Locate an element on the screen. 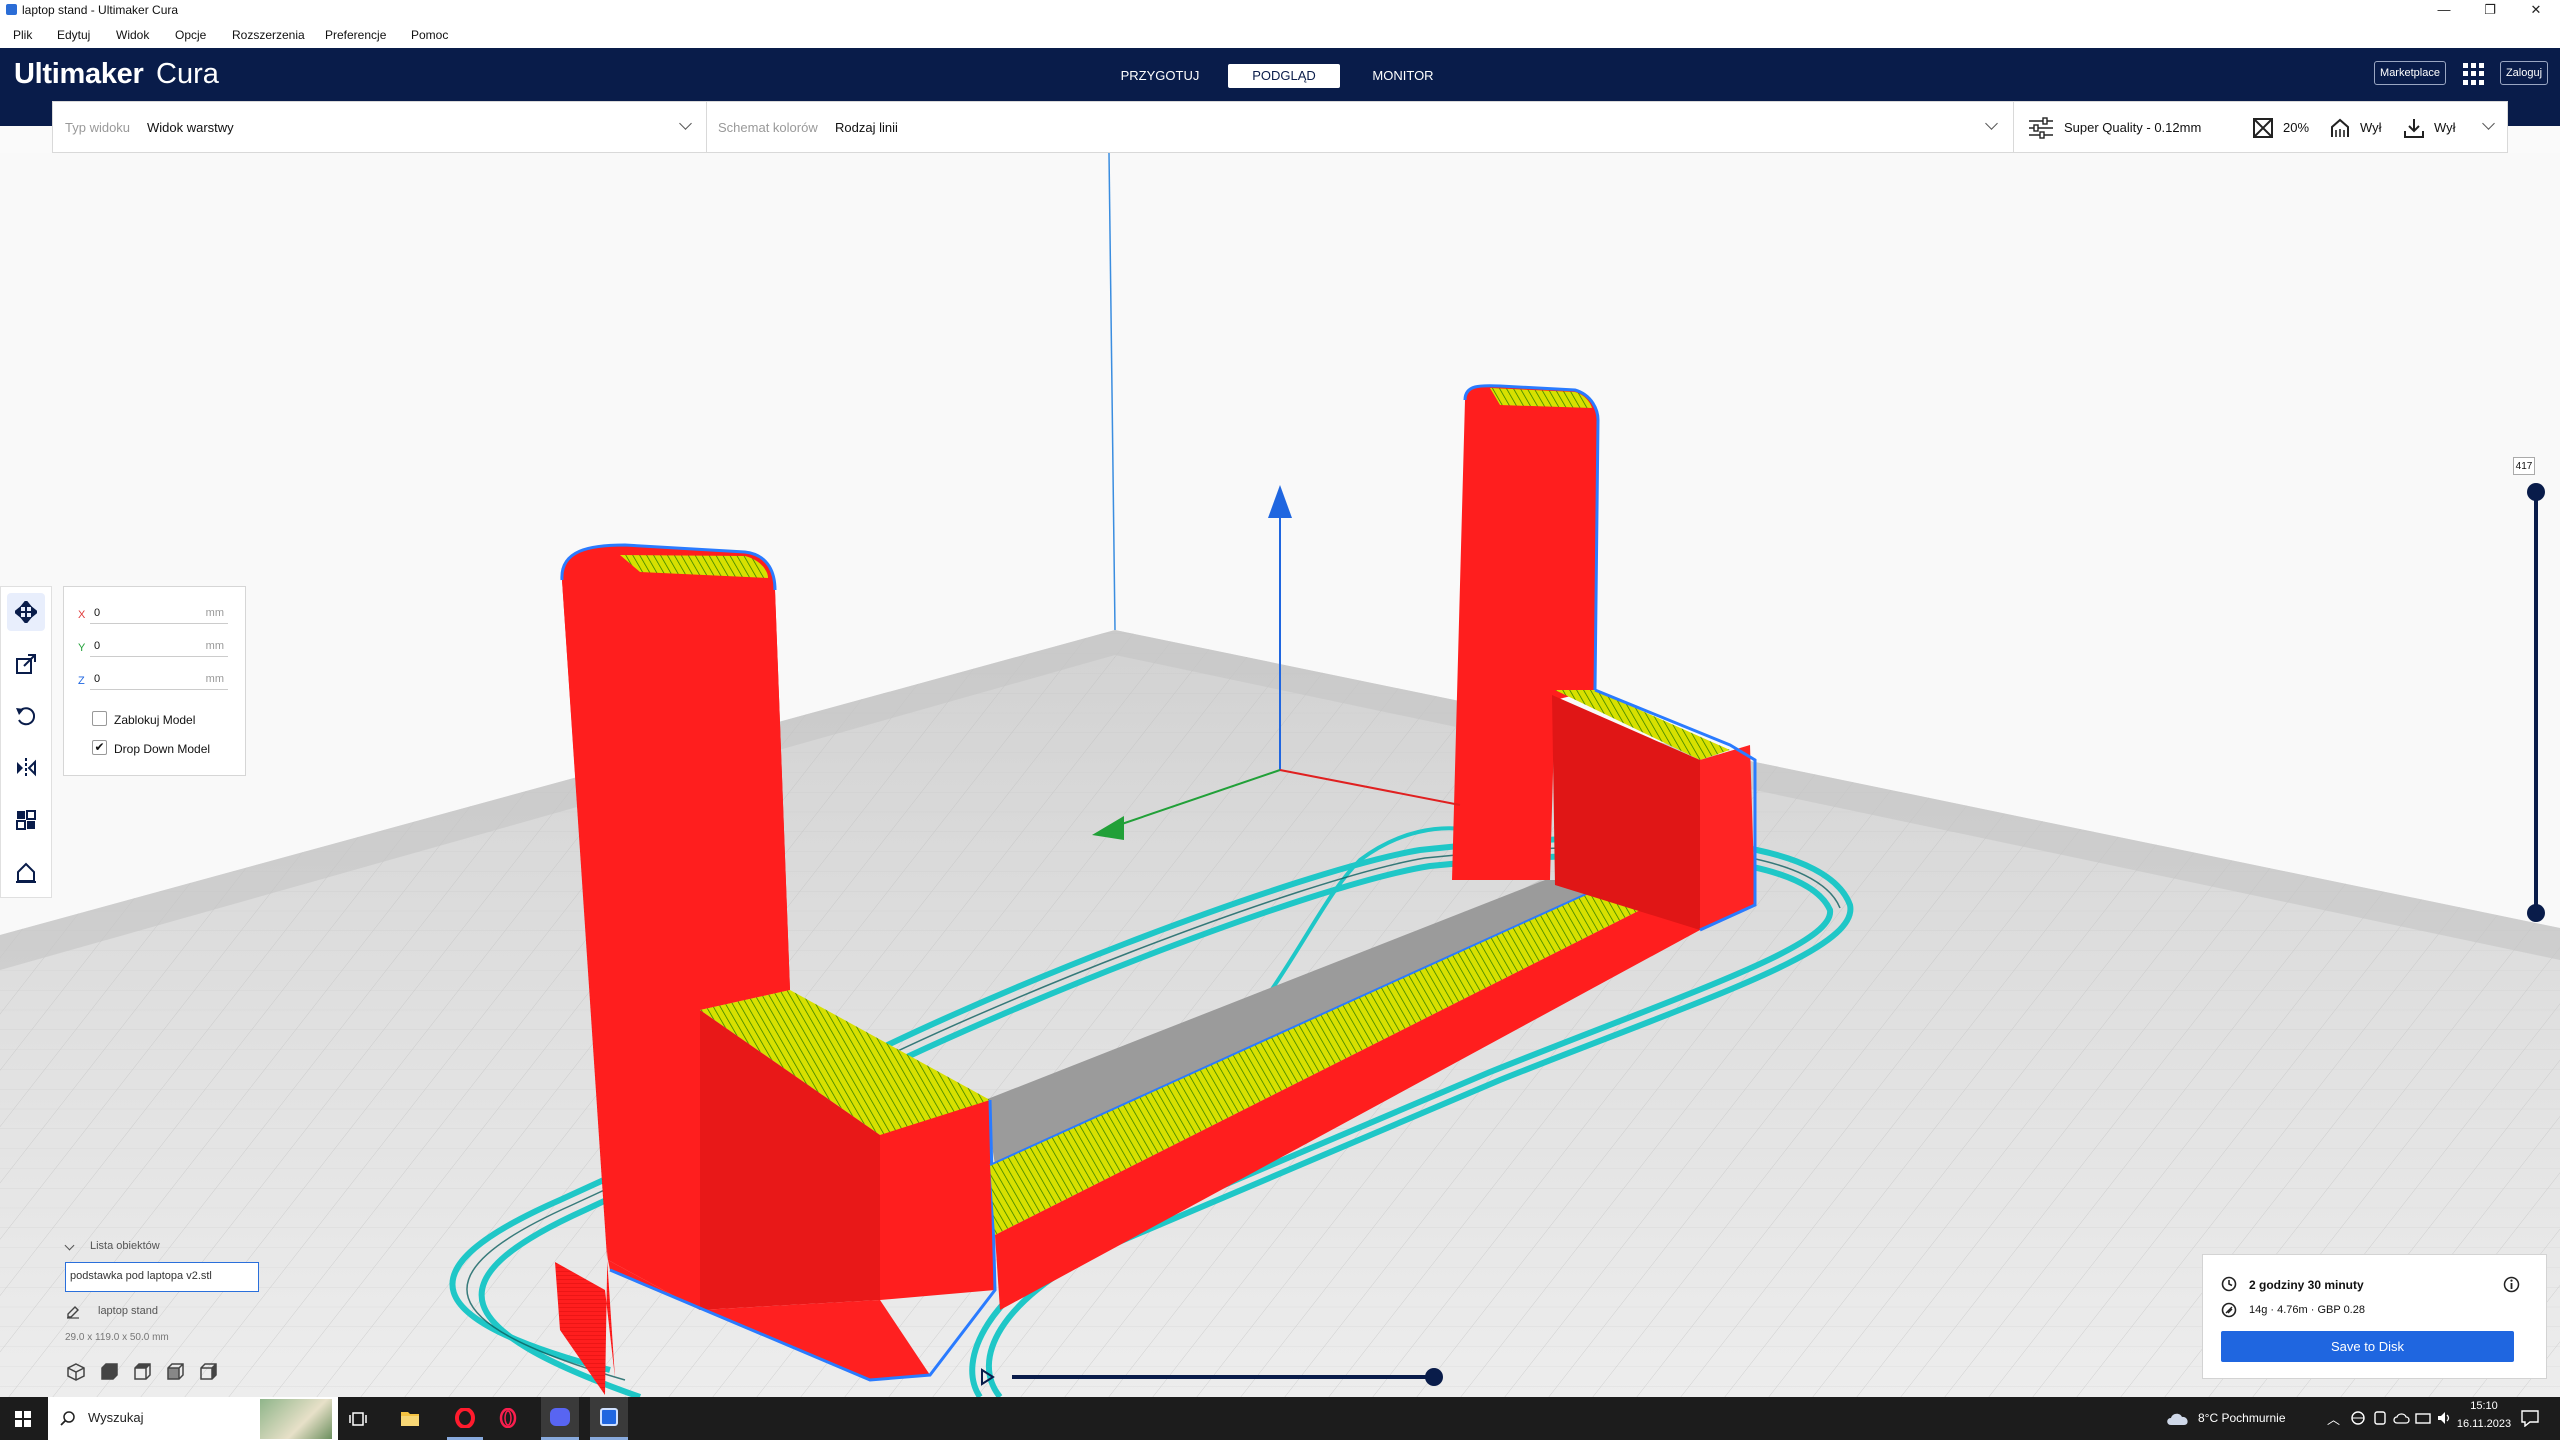 This screenshot has height=1440, width=2560. z-axis-label: Z is located at coordinates (81, 681).